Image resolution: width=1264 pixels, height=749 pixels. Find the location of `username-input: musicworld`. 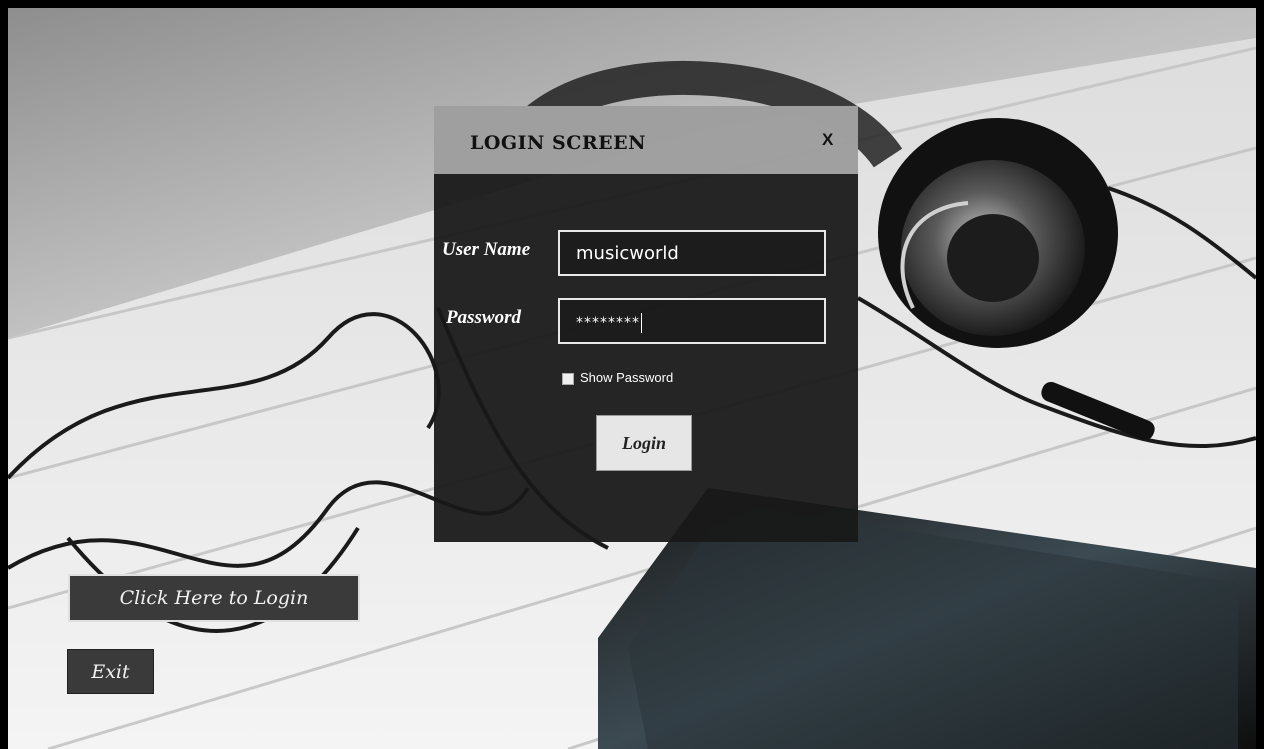

username-input: musicworld is located at coordinates (692, 253).